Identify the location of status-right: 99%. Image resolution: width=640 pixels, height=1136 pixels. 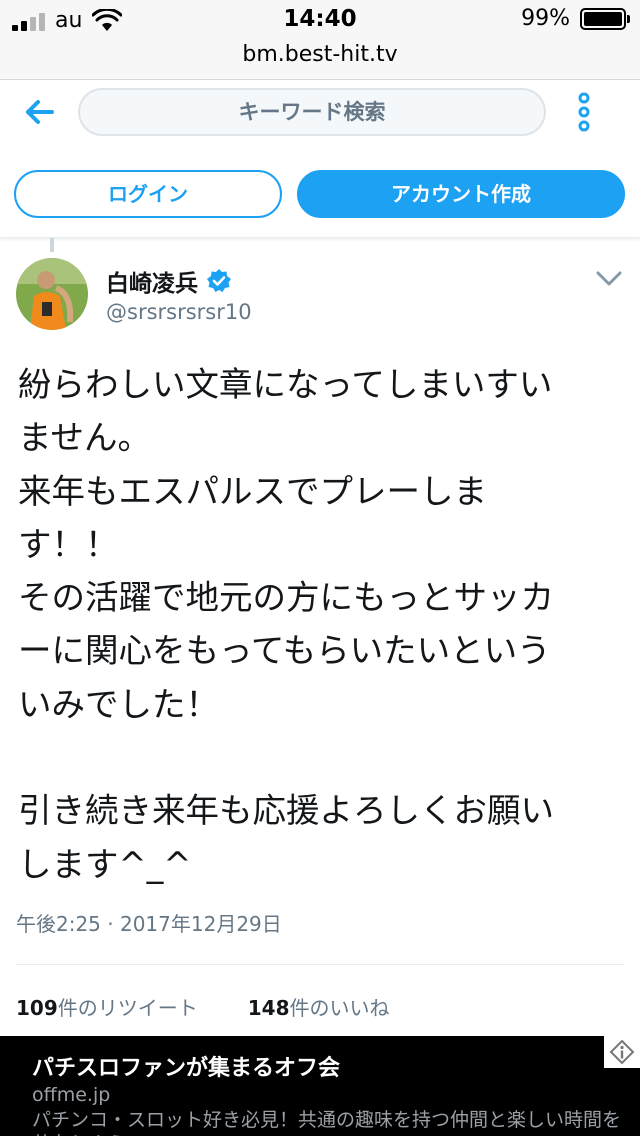
(575, 18).